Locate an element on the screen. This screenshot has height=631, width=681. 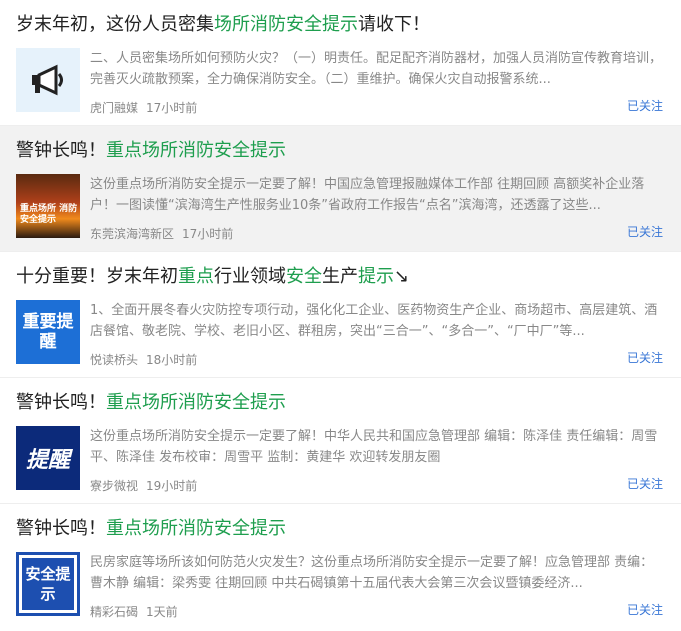
item-title: 岁末年初，这份人员密集场所消防安全提示请收下！ is located at coordinates (340, 25).